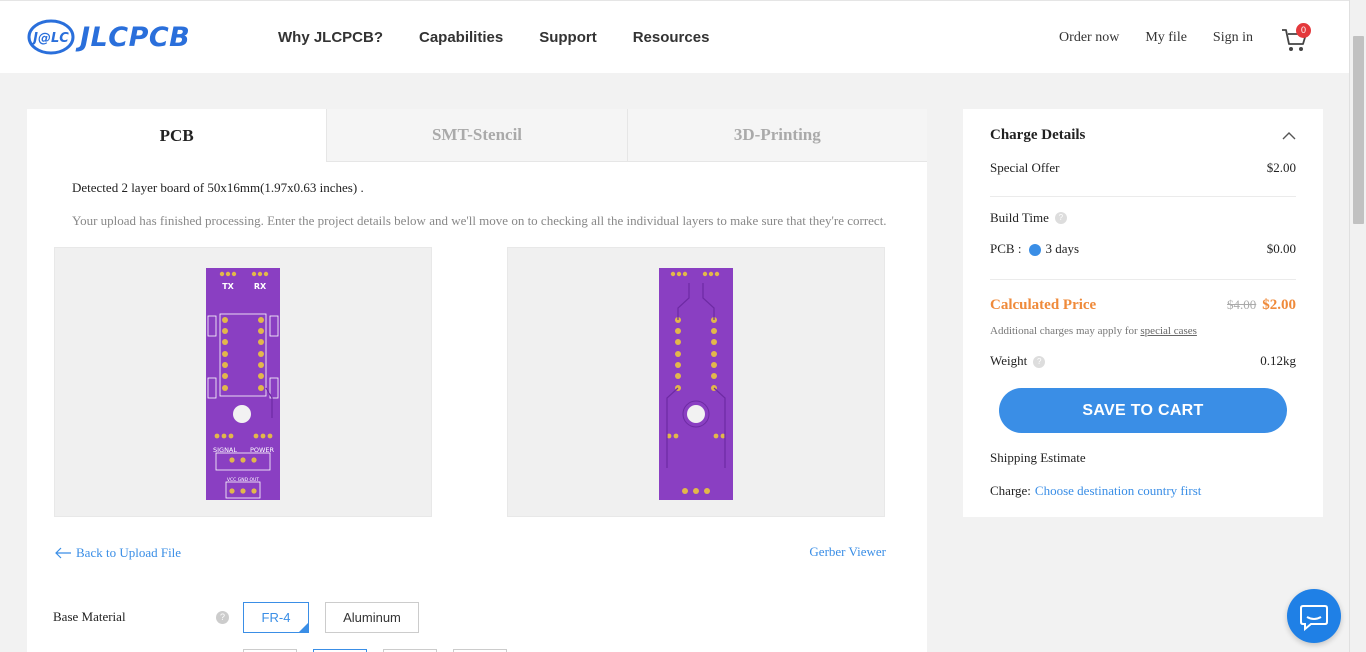 The width and height of the screenshot is (1366, 652). I want to click on radio-selected-icon, so click(1035, 250).